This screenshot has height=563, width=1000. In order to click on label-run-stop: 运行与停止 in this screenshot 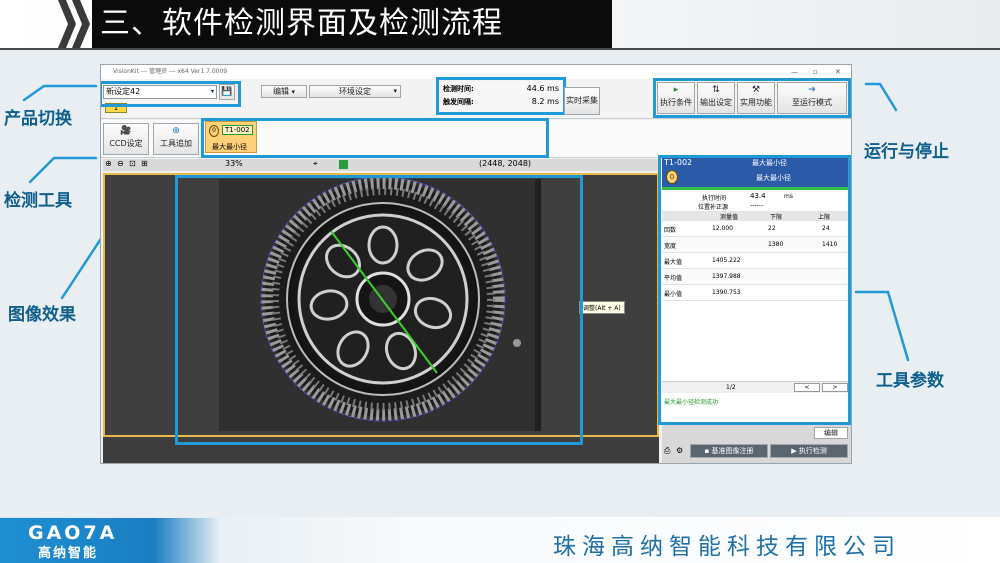, I will do `click(906, 152)`.